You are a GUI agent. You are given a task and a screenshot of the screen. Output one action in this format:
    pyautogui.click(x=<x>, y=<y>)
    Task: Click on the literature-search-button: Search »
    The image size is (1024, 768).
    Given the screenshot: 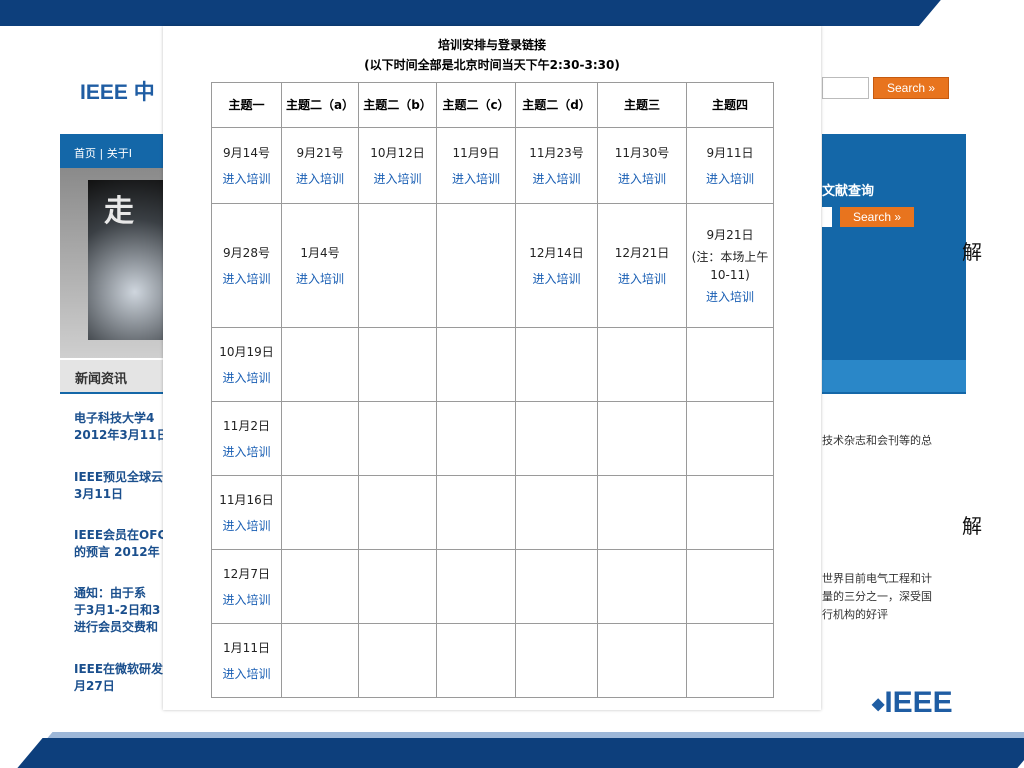 What is the action you would take?
    pyautogui.click(x=877, y=217)
    